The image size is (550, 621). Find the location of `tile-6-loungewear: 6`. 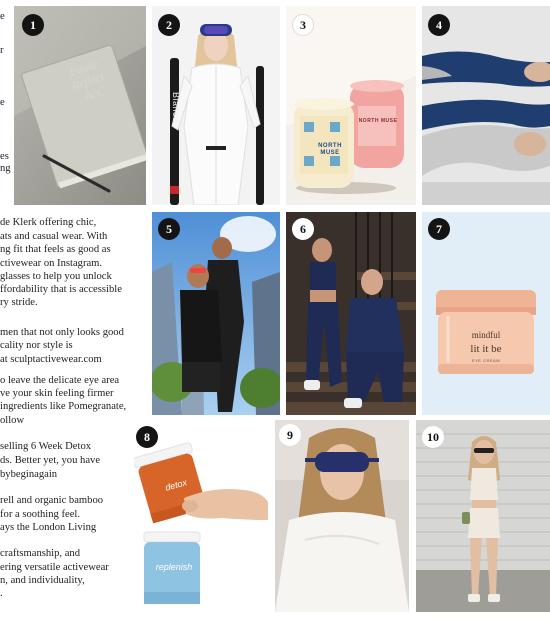

tile-6-loungewear: 6 is located at coordinates (351, 313).